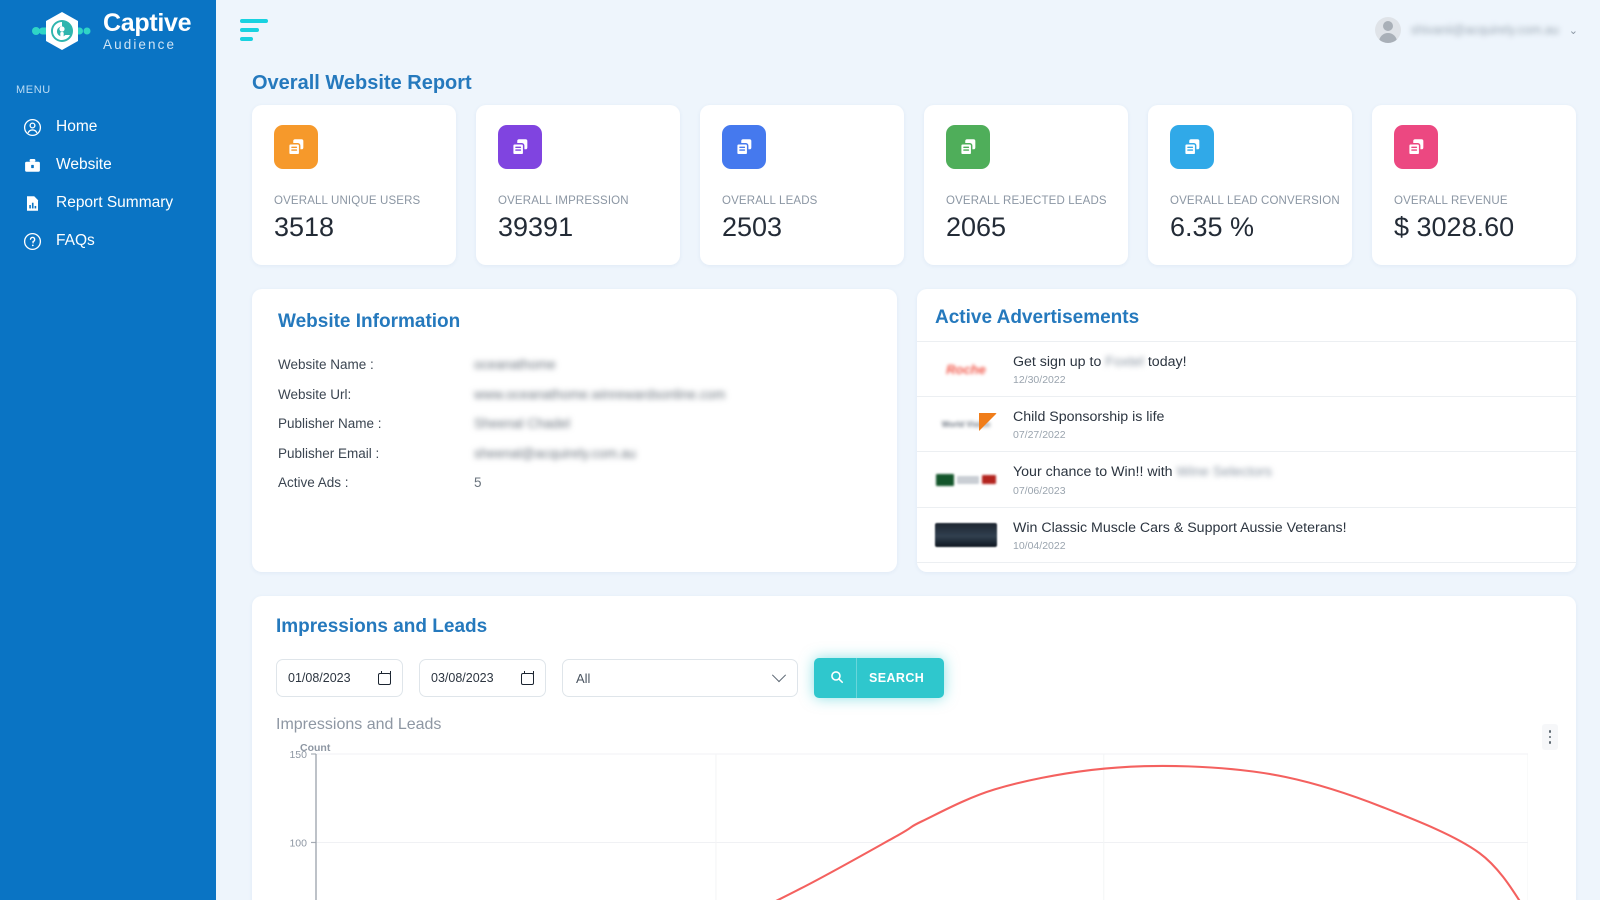 Image resolution: width=1600 pixels, height=900 pixels. Describe the element at coordinates (84, 164) in the screenshot. I see `sidebar-item-label: Website` at that location.